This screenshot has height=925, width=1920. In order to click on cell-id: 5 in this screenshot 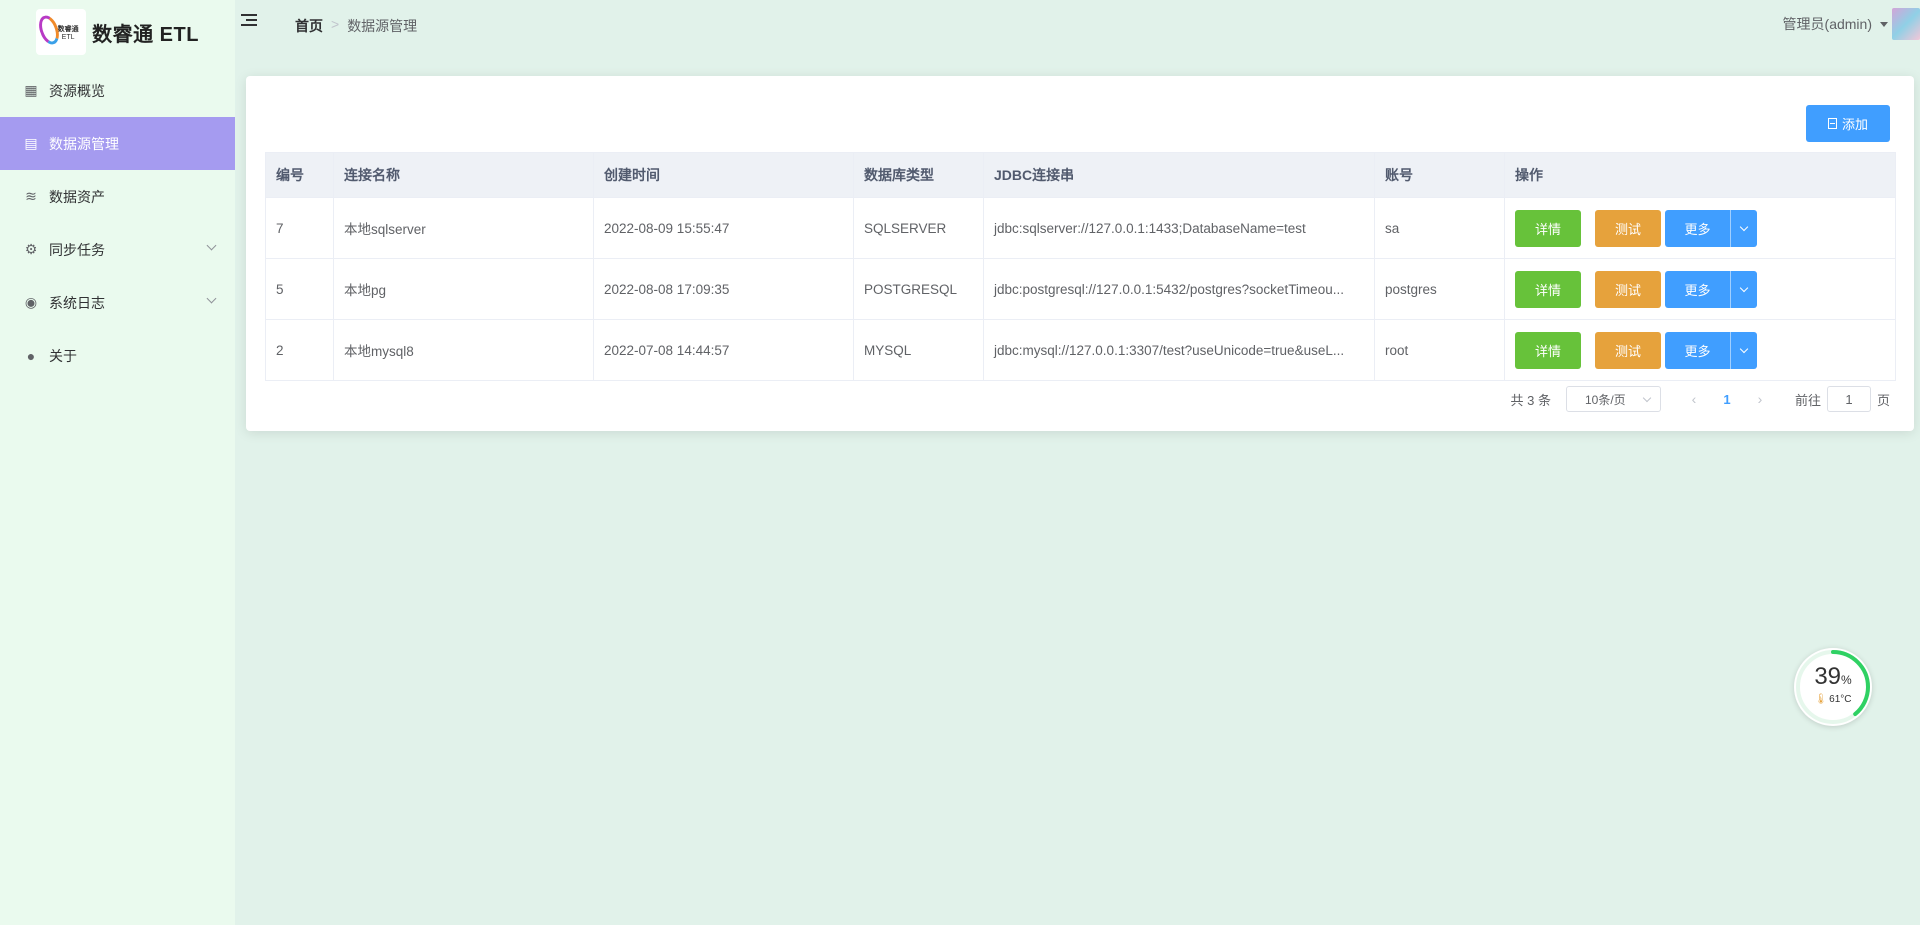, I will do `click(299, 289)`.